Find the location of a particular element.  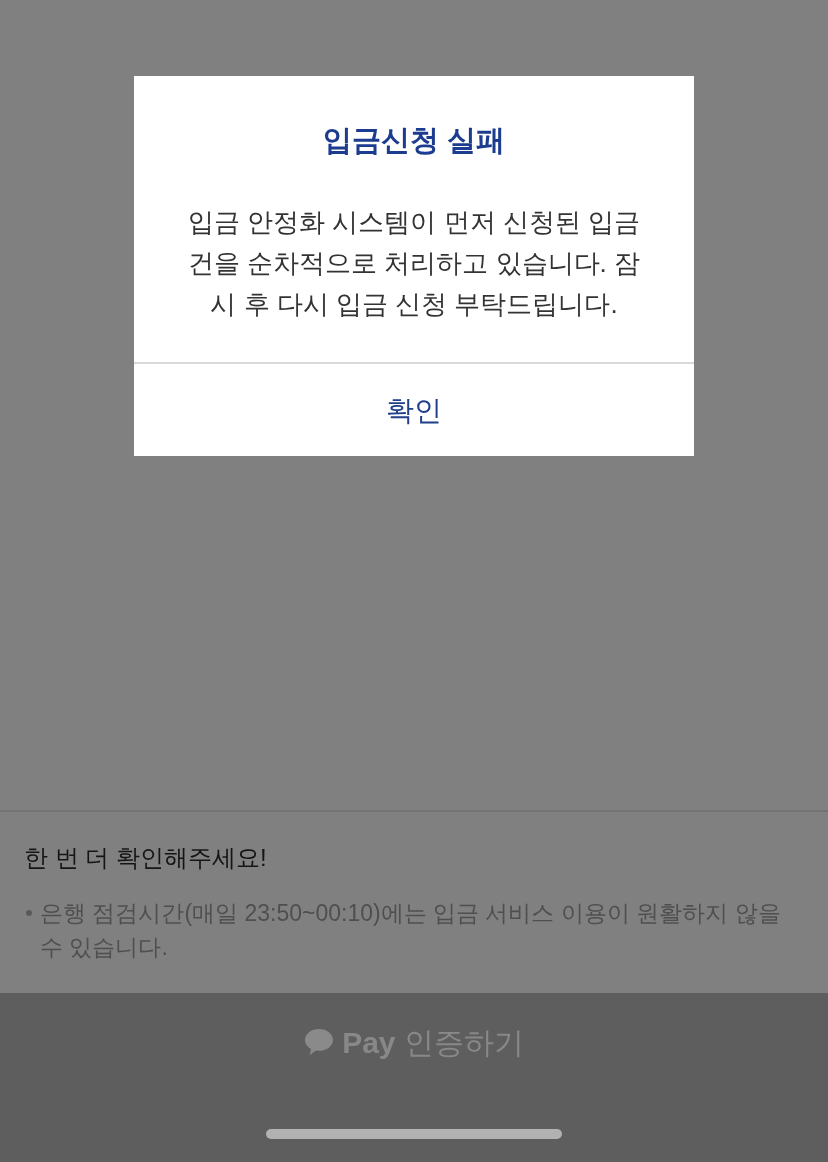

speech-bubble-icon is located at coordinates (319, 1042).